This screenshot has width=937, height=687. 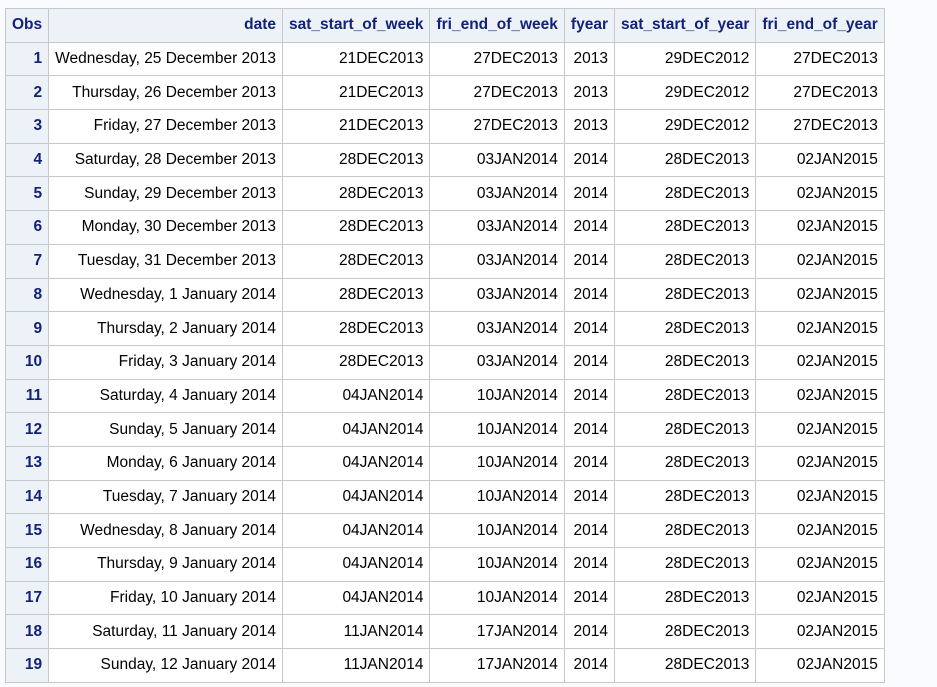 I want to click on obs-cell: 12, so click(x=27, y=429).